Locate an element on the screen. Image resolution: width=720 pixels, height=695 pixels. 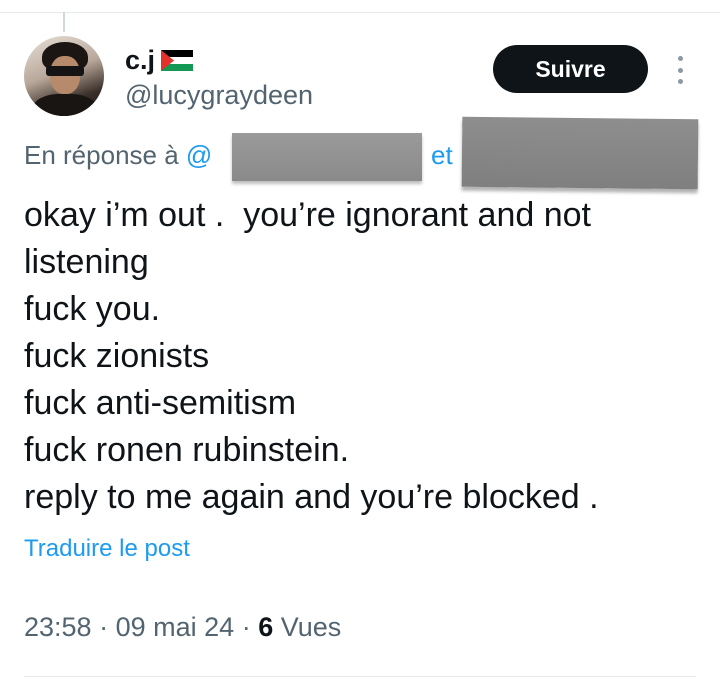
post-line: fuck zionists is located at coordinates (117, 356).